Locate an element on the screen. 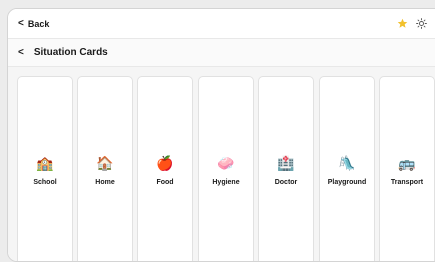 Image resolution: width=435 pixels, height=262 pixels. card-label: School is located at coordinates (45, 182).